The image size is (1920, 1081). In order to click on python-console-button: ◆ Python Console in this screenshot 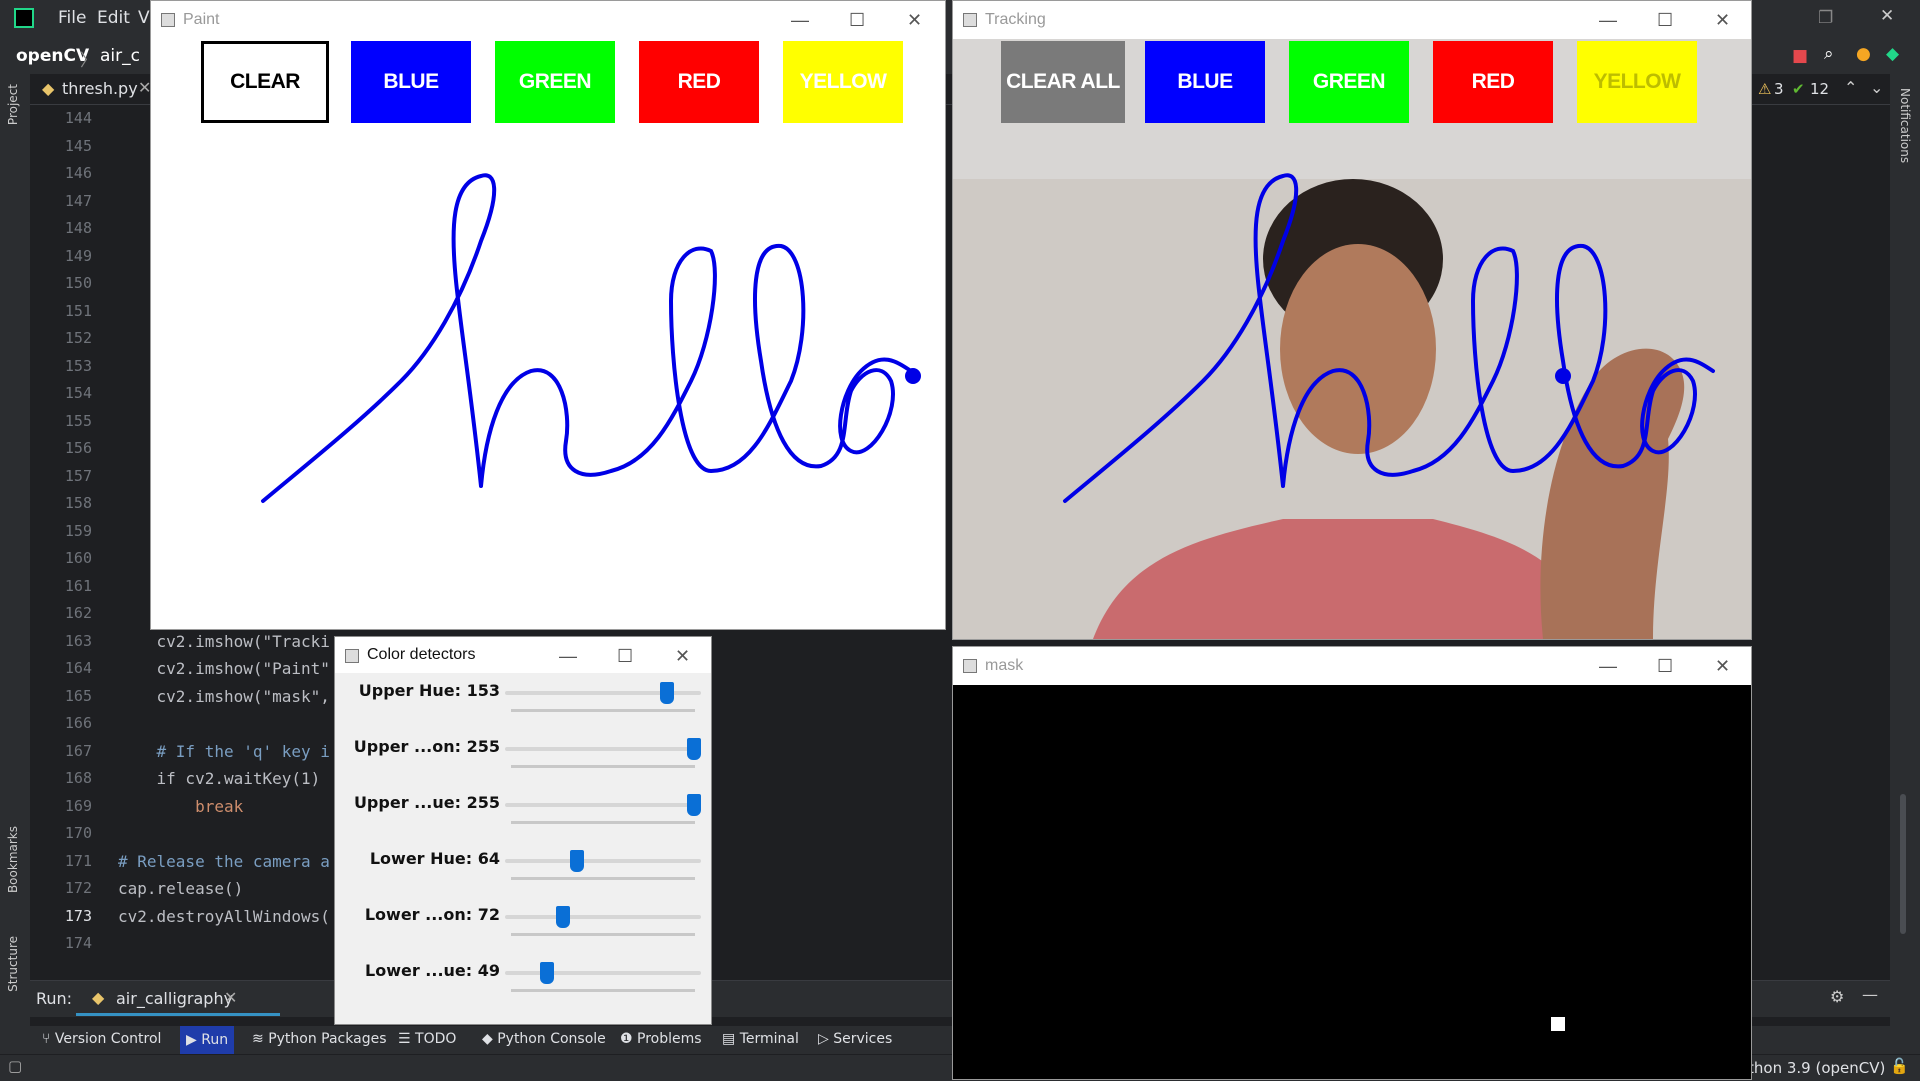, I will do `click(544, 1039)`.